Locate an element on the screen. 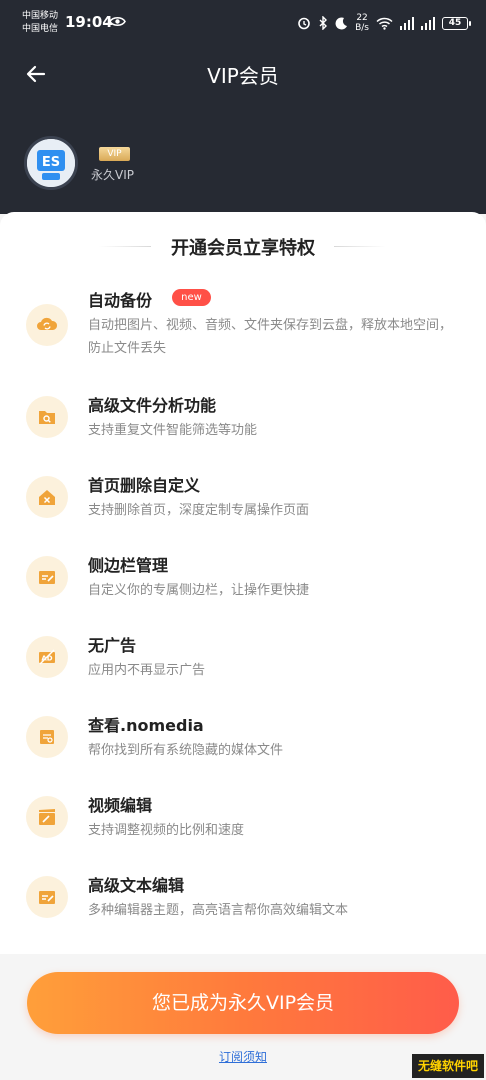 The width and height of the screenshot is (486, 1080). feature-desc: 多种编辑器主题，高亮语言帮你高效编辑文本 is located at coordinates (218, 910).